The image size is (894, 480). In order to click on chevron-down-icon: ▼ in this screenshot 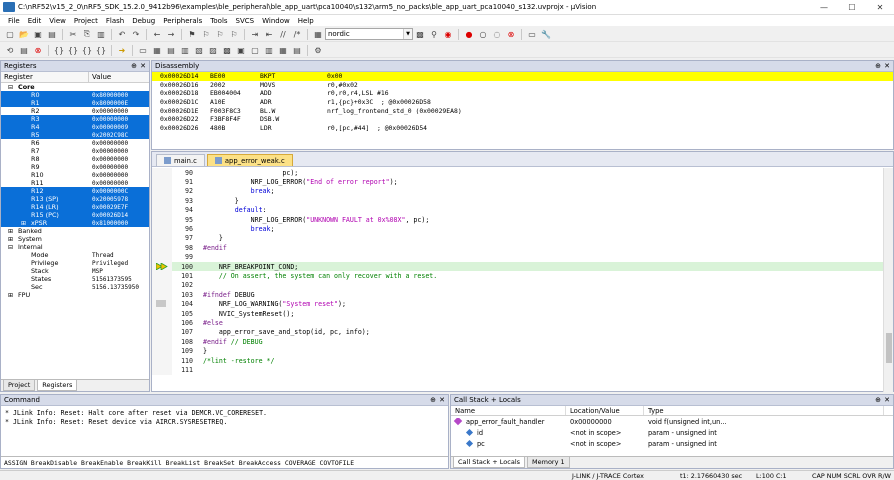, I will do `click(407, 34)`.